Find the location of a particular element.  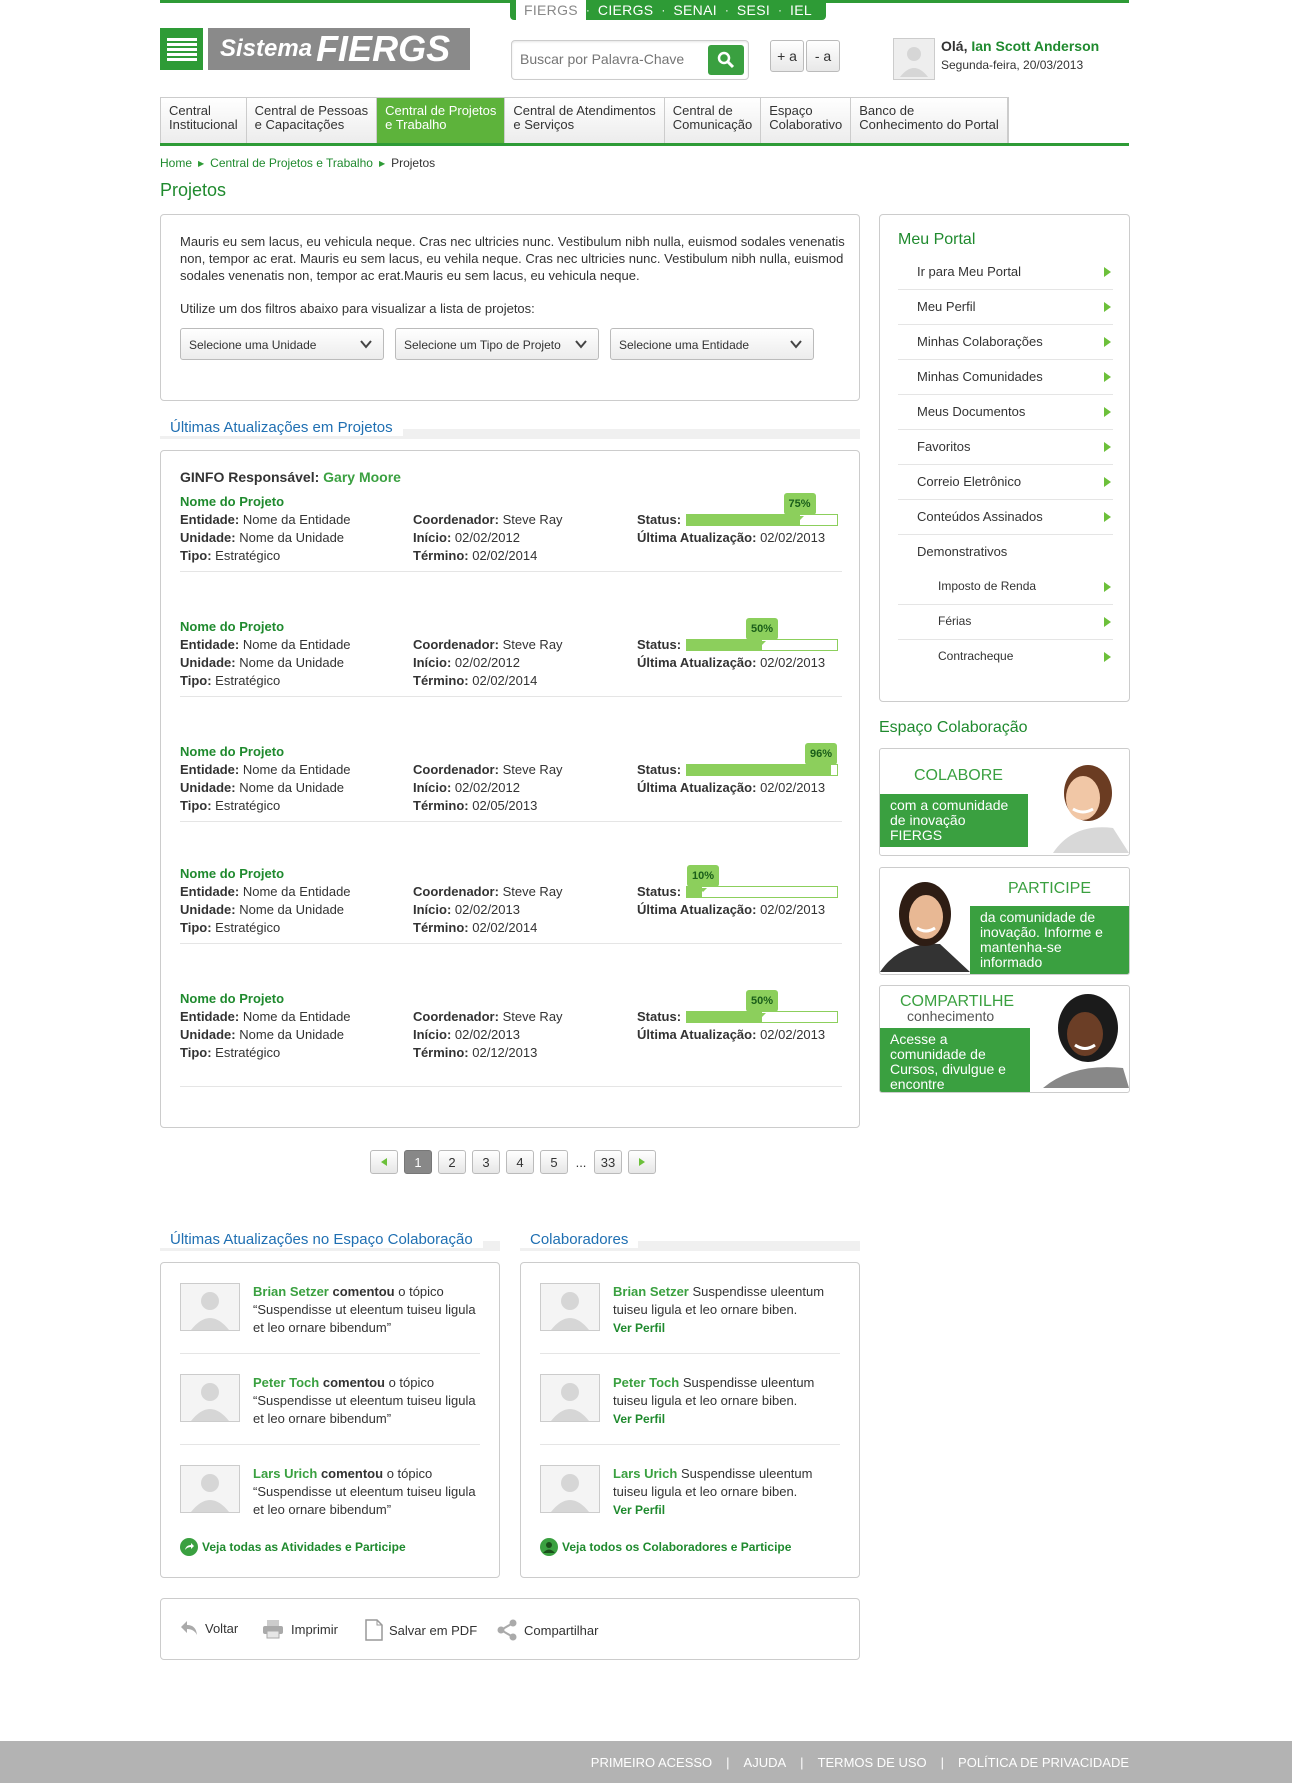

select-value: Selecione uma Entidade is located at coordinates (684, 345).